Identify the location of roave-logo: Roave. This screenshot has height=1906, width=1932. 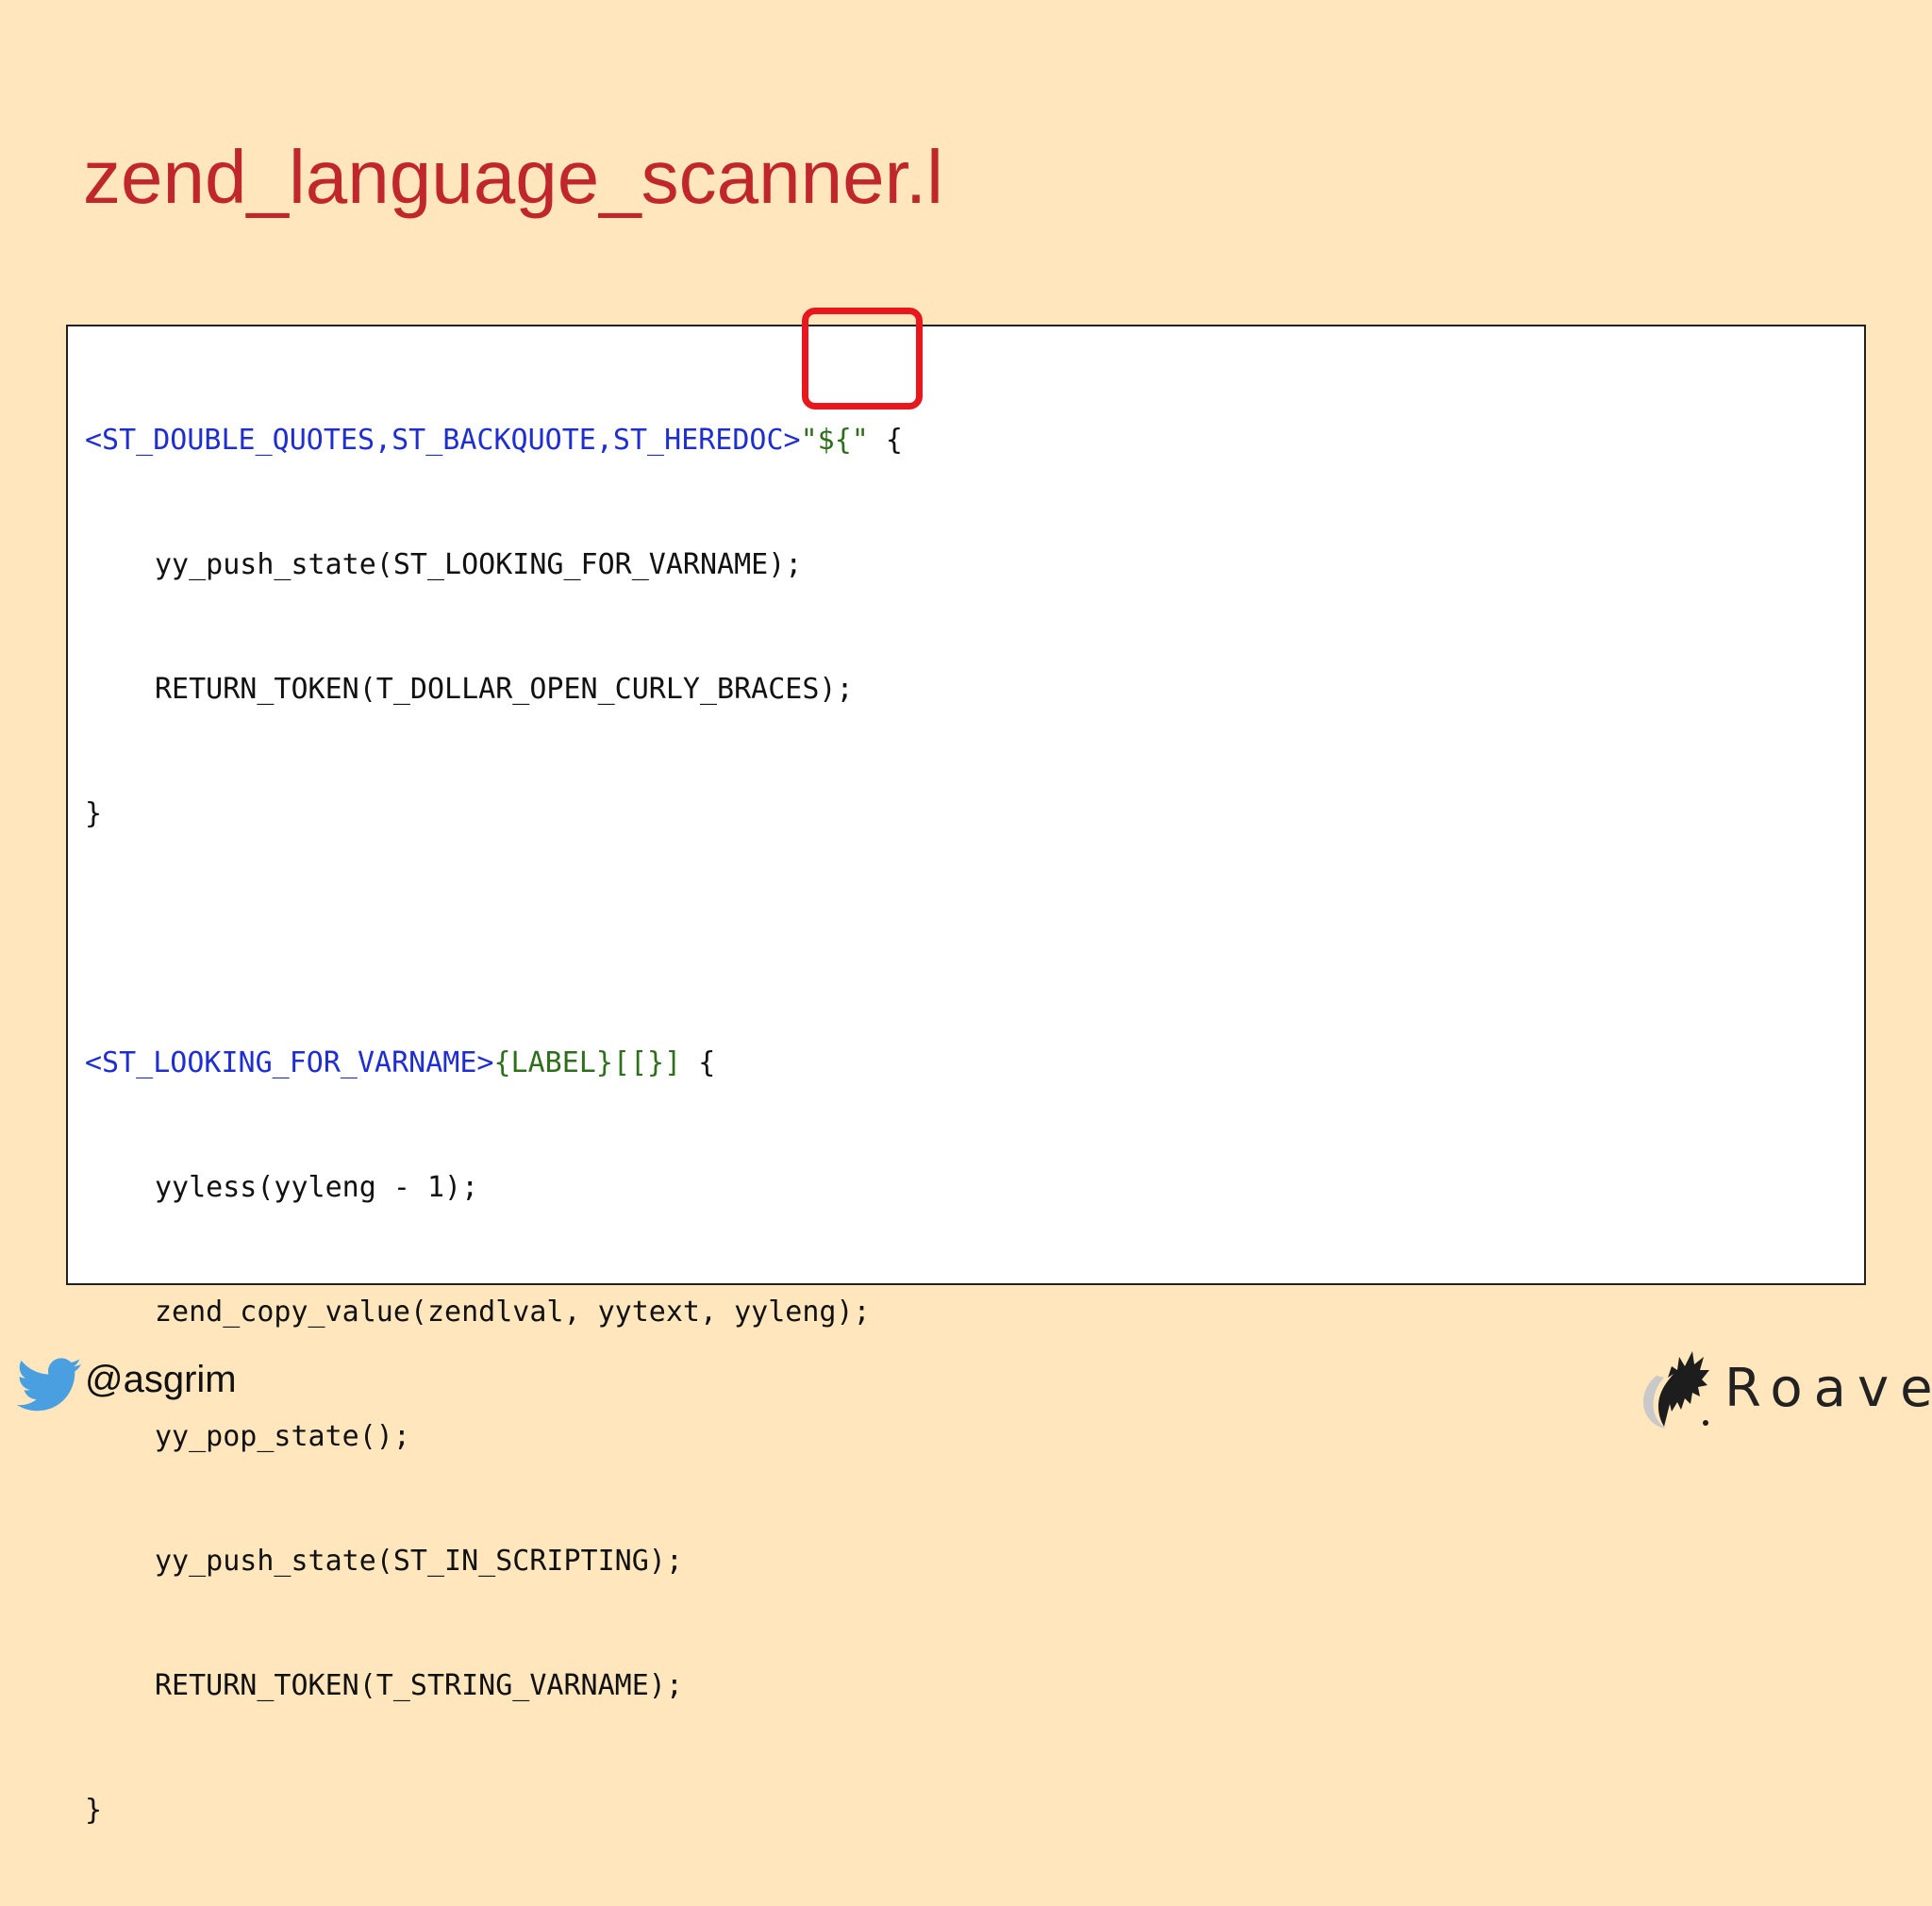
(1784, 1388).